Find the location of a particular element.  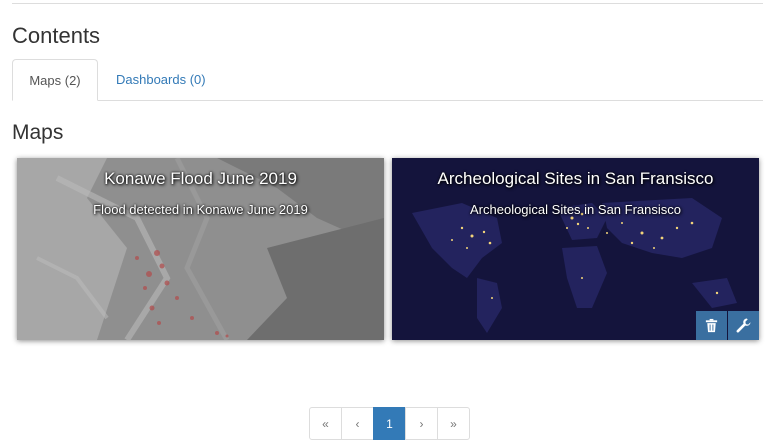

top-divider is located at coordinates (387, 2).